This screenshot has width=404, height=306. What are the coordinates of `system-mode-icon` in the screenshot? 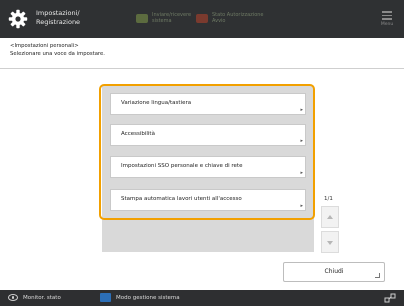 It's located at (105, 297).